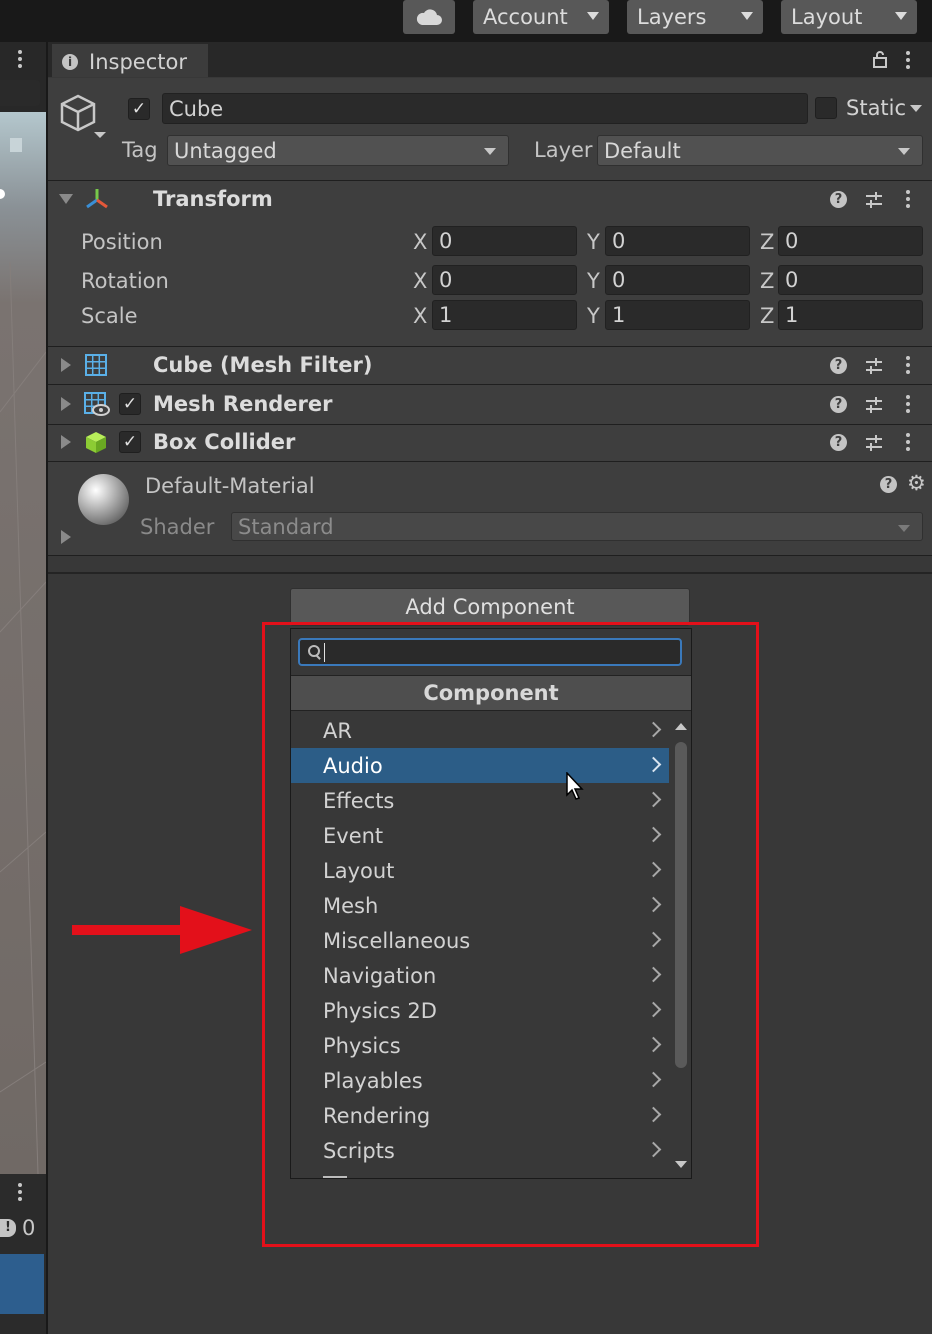  What do you see at coordinates (109, 316) in the screenshot?
I see `scale-label: Scale` at bounding box center [109, 316].